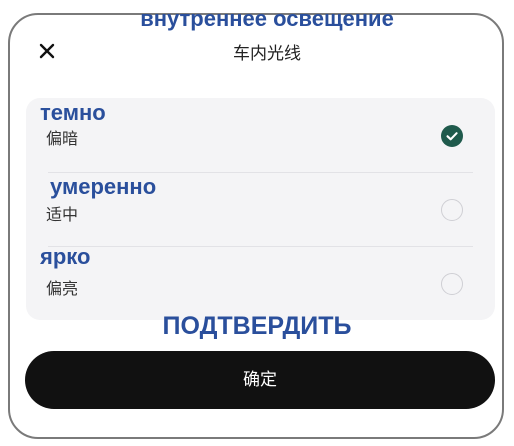  I want to click on option-label-translation: ярко, so click(65, 256).